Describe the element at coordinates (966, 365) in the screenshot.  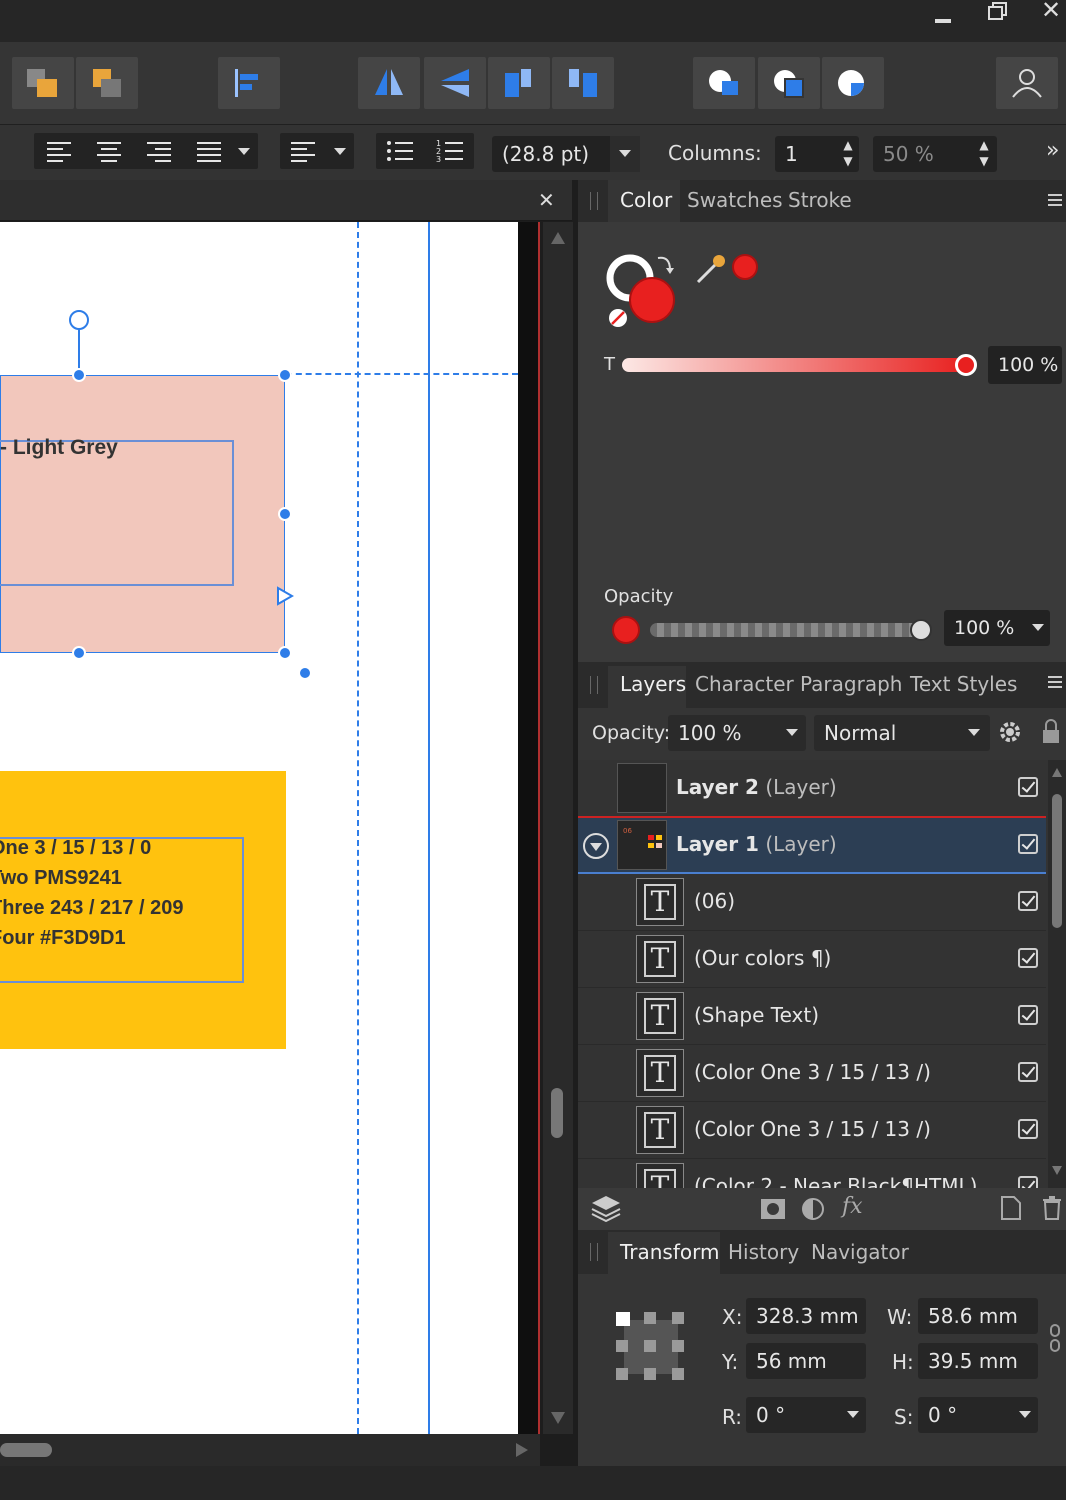
I see `tint-slider-knob` at that location.